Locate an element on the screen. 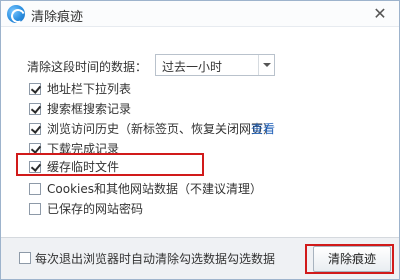 This screenshot has height=280, width=400. clear-traces-button: 清除痕迹 is located at coordinates (352, 259).